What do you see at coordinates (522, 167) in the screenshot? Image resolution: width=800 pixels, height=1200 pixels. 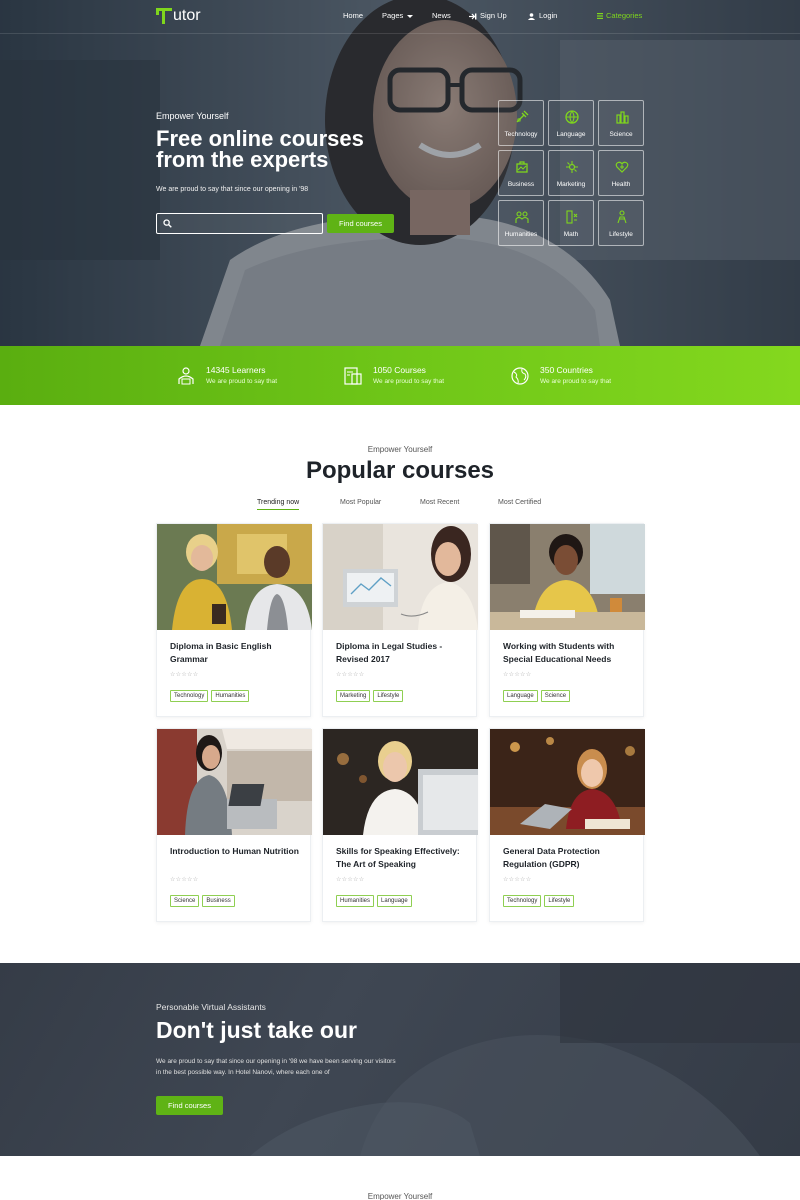 I see `business-icon` at bounding box center [522, 167].